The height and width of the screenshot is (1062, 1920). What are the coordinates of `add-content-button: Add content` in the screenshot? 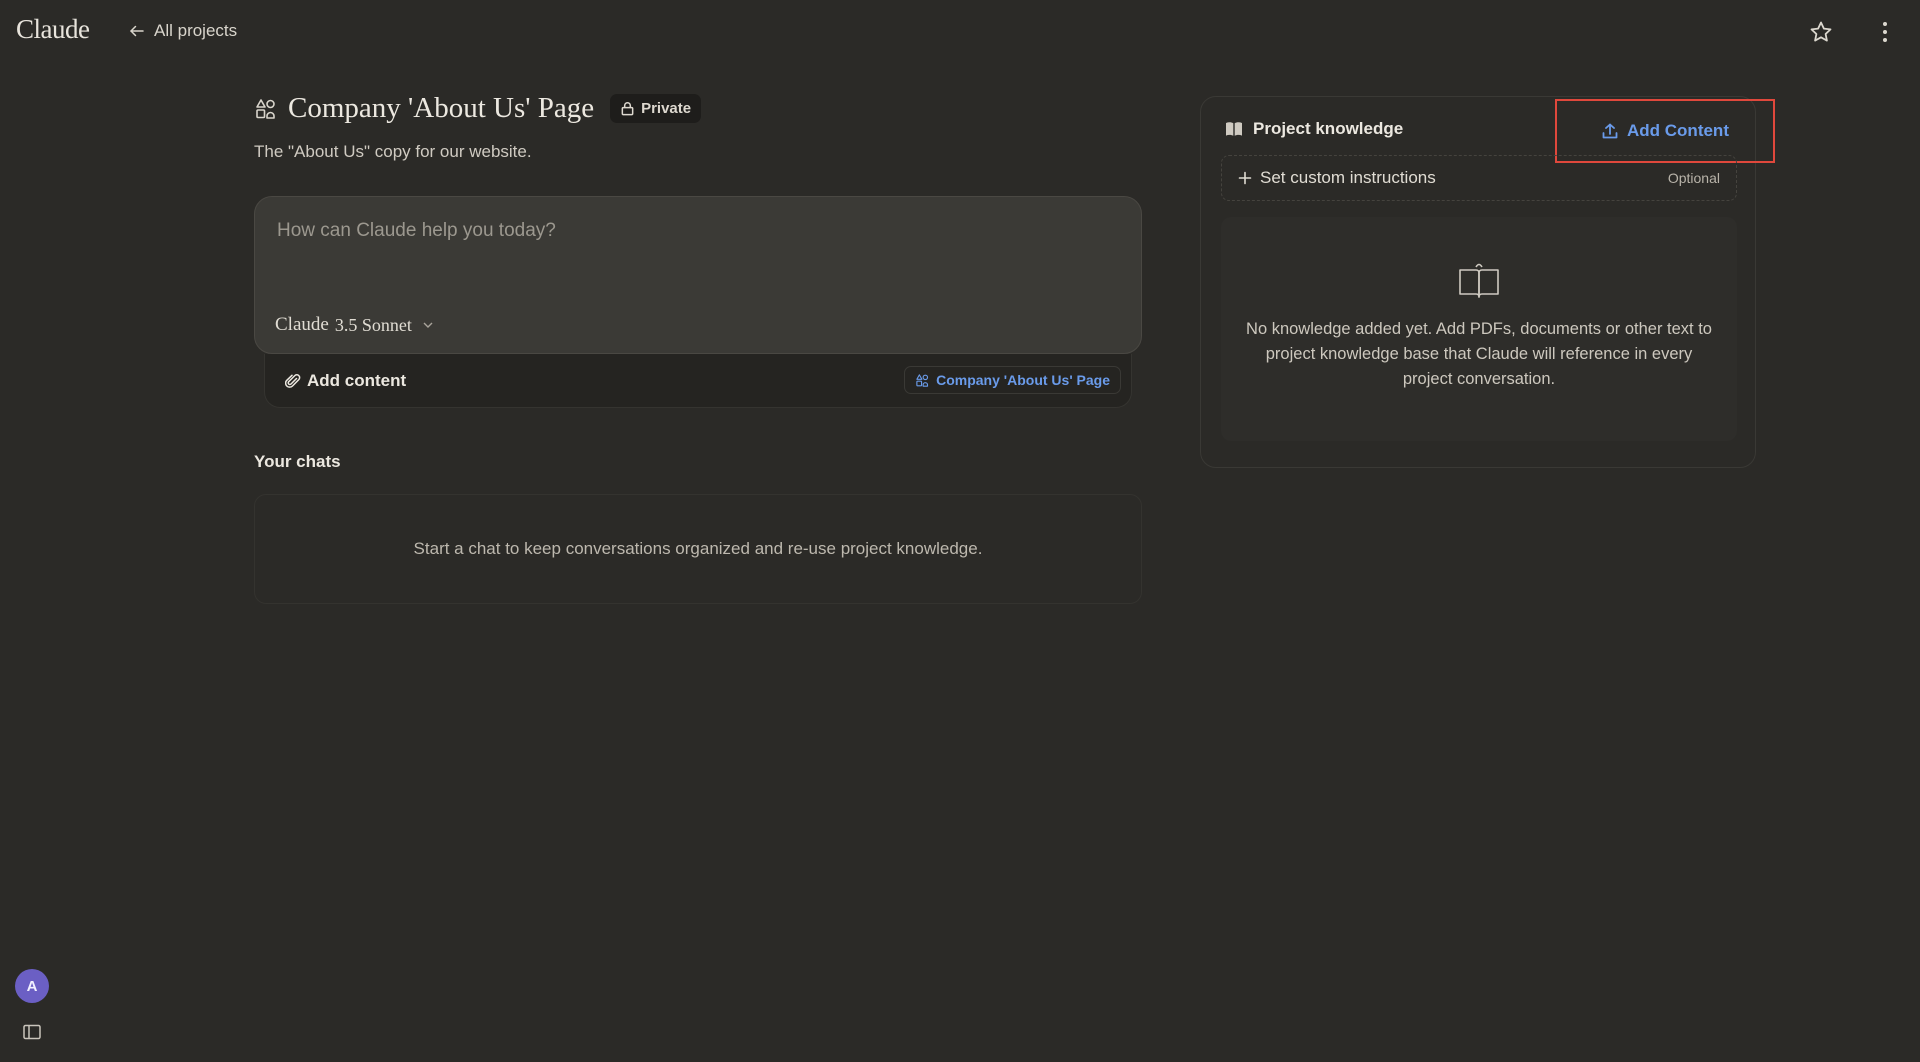 It's located at (345, 381).